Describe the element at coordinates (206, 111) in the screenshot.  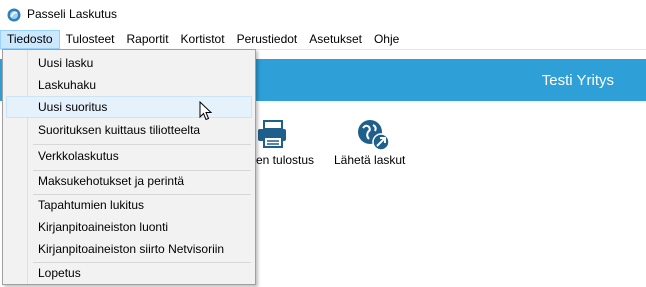
I see `mouse-cursor-icon` at that location.